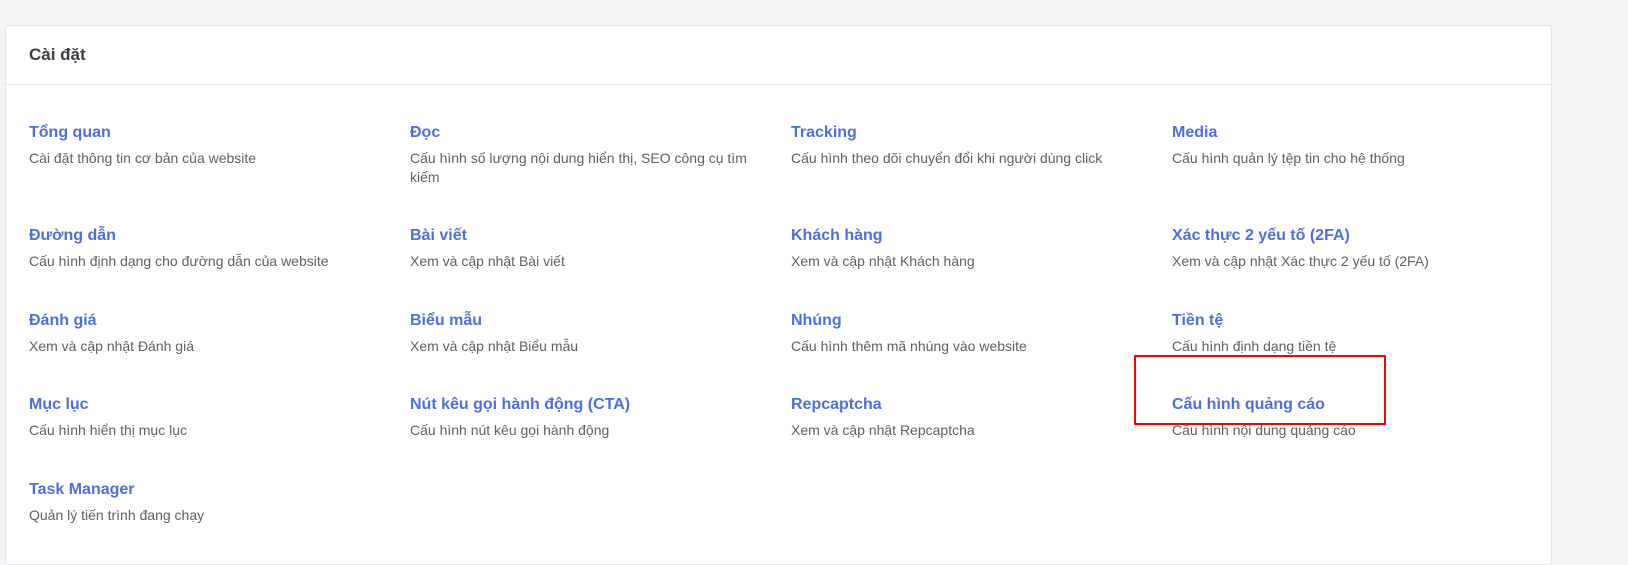 The image size is (1628, 565). I want to click on setting-desc-ads: Cấu hình nội dung quảng cáo, so click(1264, 430).